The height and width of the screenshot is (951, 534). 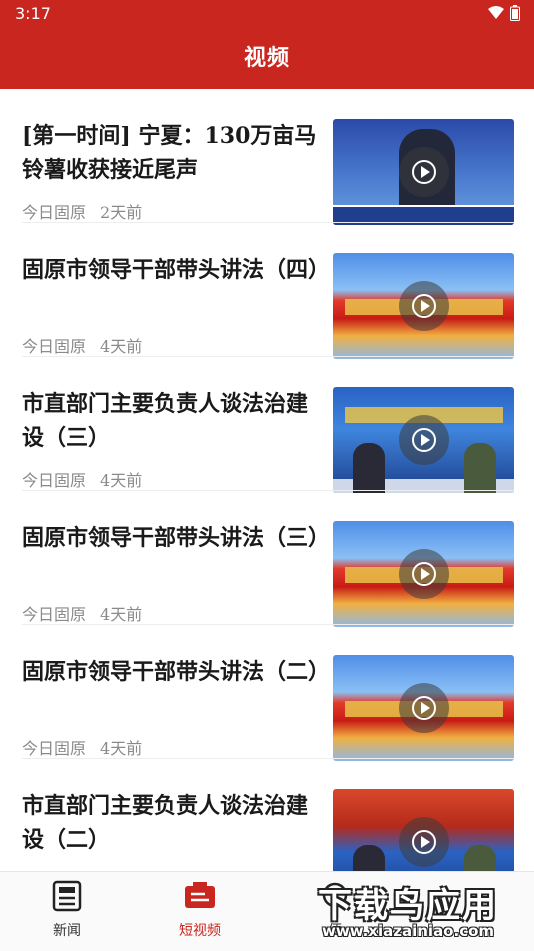 What do you see at coordinates (267, 693) in the screenshot?
I see `list-item: 固原市领导干部带头讲法（二） 今日固原 4天前` at bounding box center [267, 693].